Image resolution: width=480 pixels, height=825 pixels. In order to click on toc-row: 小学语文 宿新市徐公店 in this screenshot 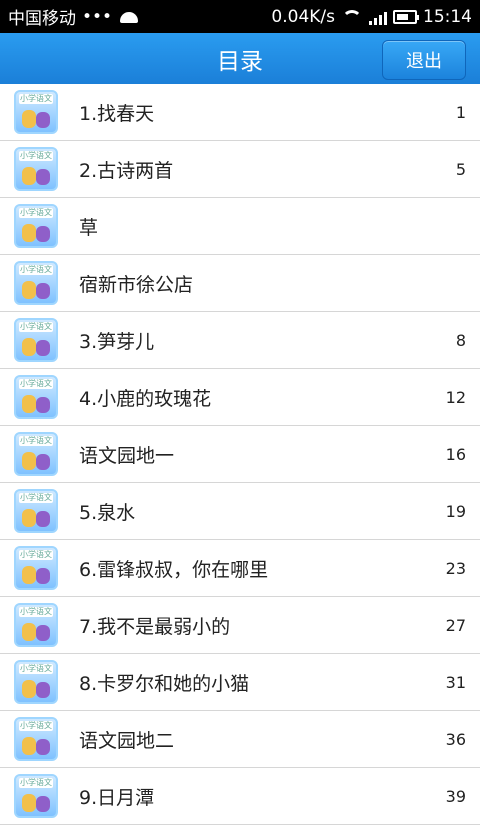, I will do `click(240, 283)`.